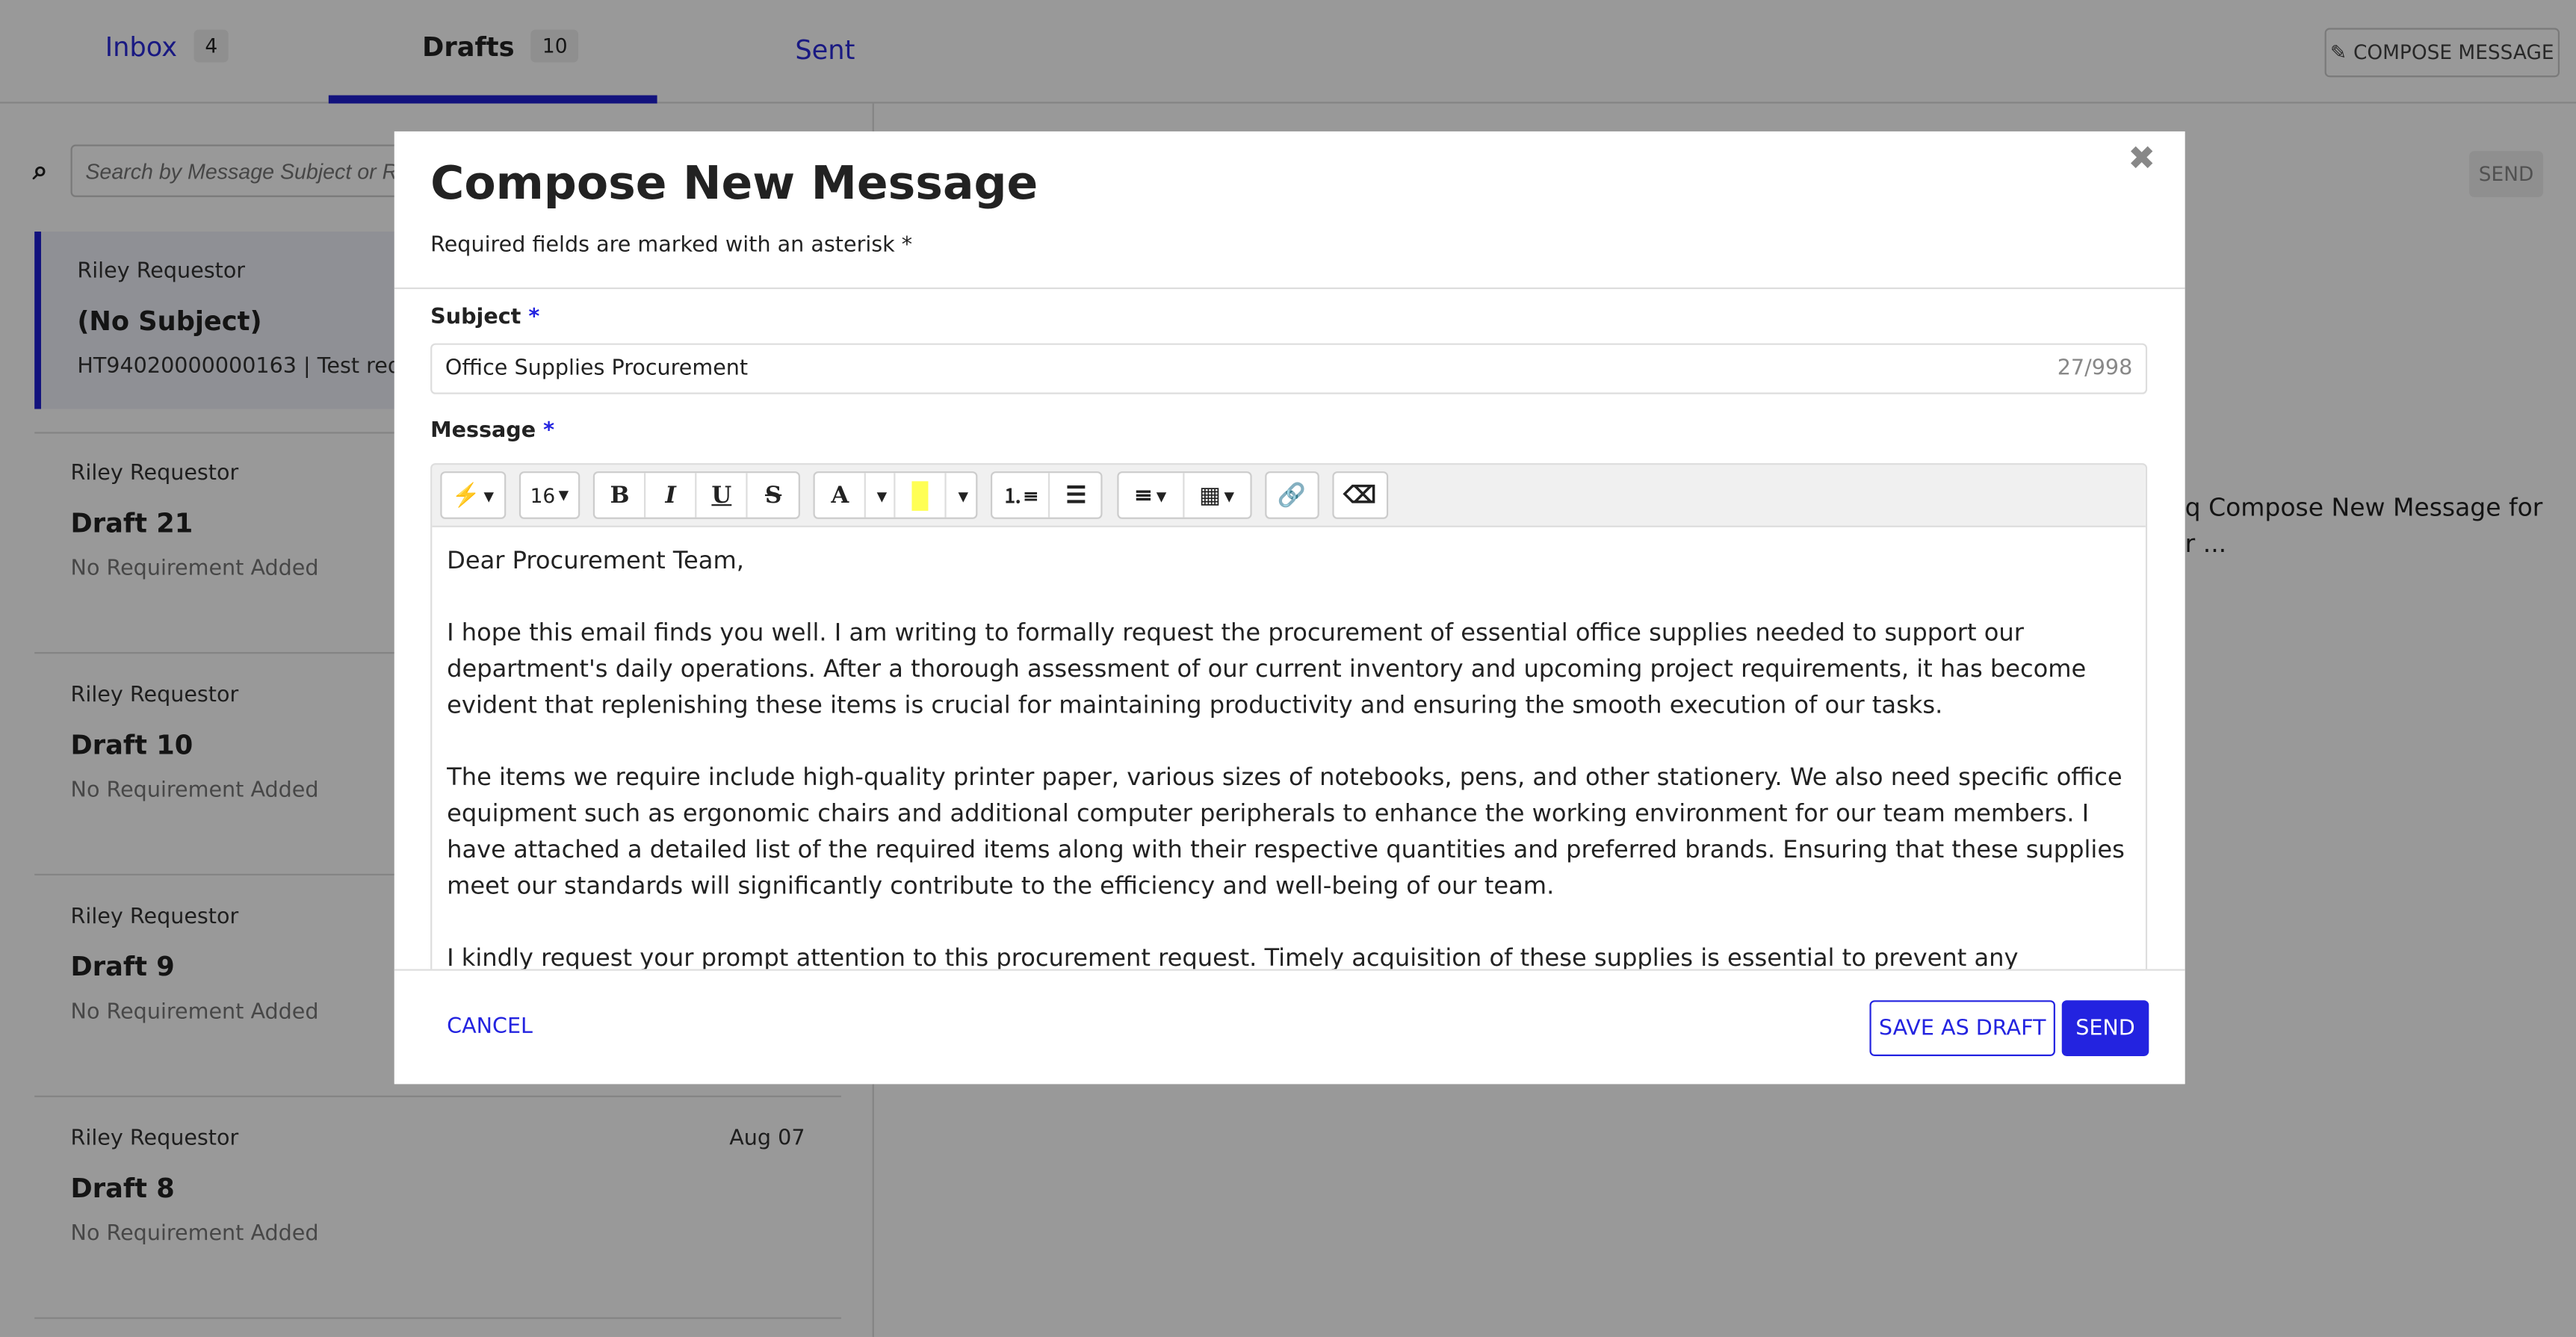  Describe the element at coordinates (723, 495) in the screenshot. I see `underline-icon: U` at that location.